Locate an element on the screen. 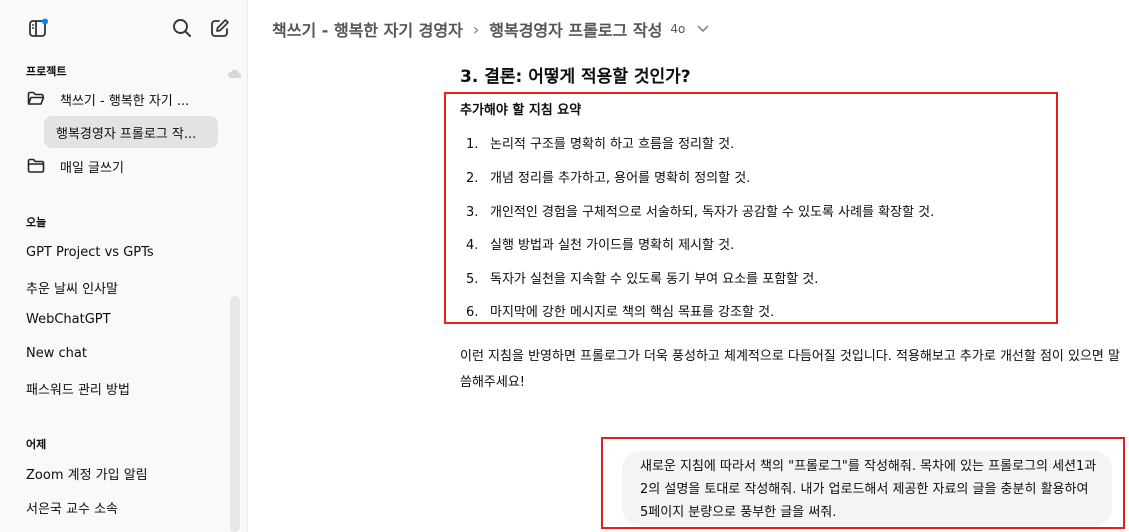  chat-header: 책쓰기 - 행복한 자기 경영자 › 행복경영자 프롤로그 작성 4o is located at coordinates (490, 29).